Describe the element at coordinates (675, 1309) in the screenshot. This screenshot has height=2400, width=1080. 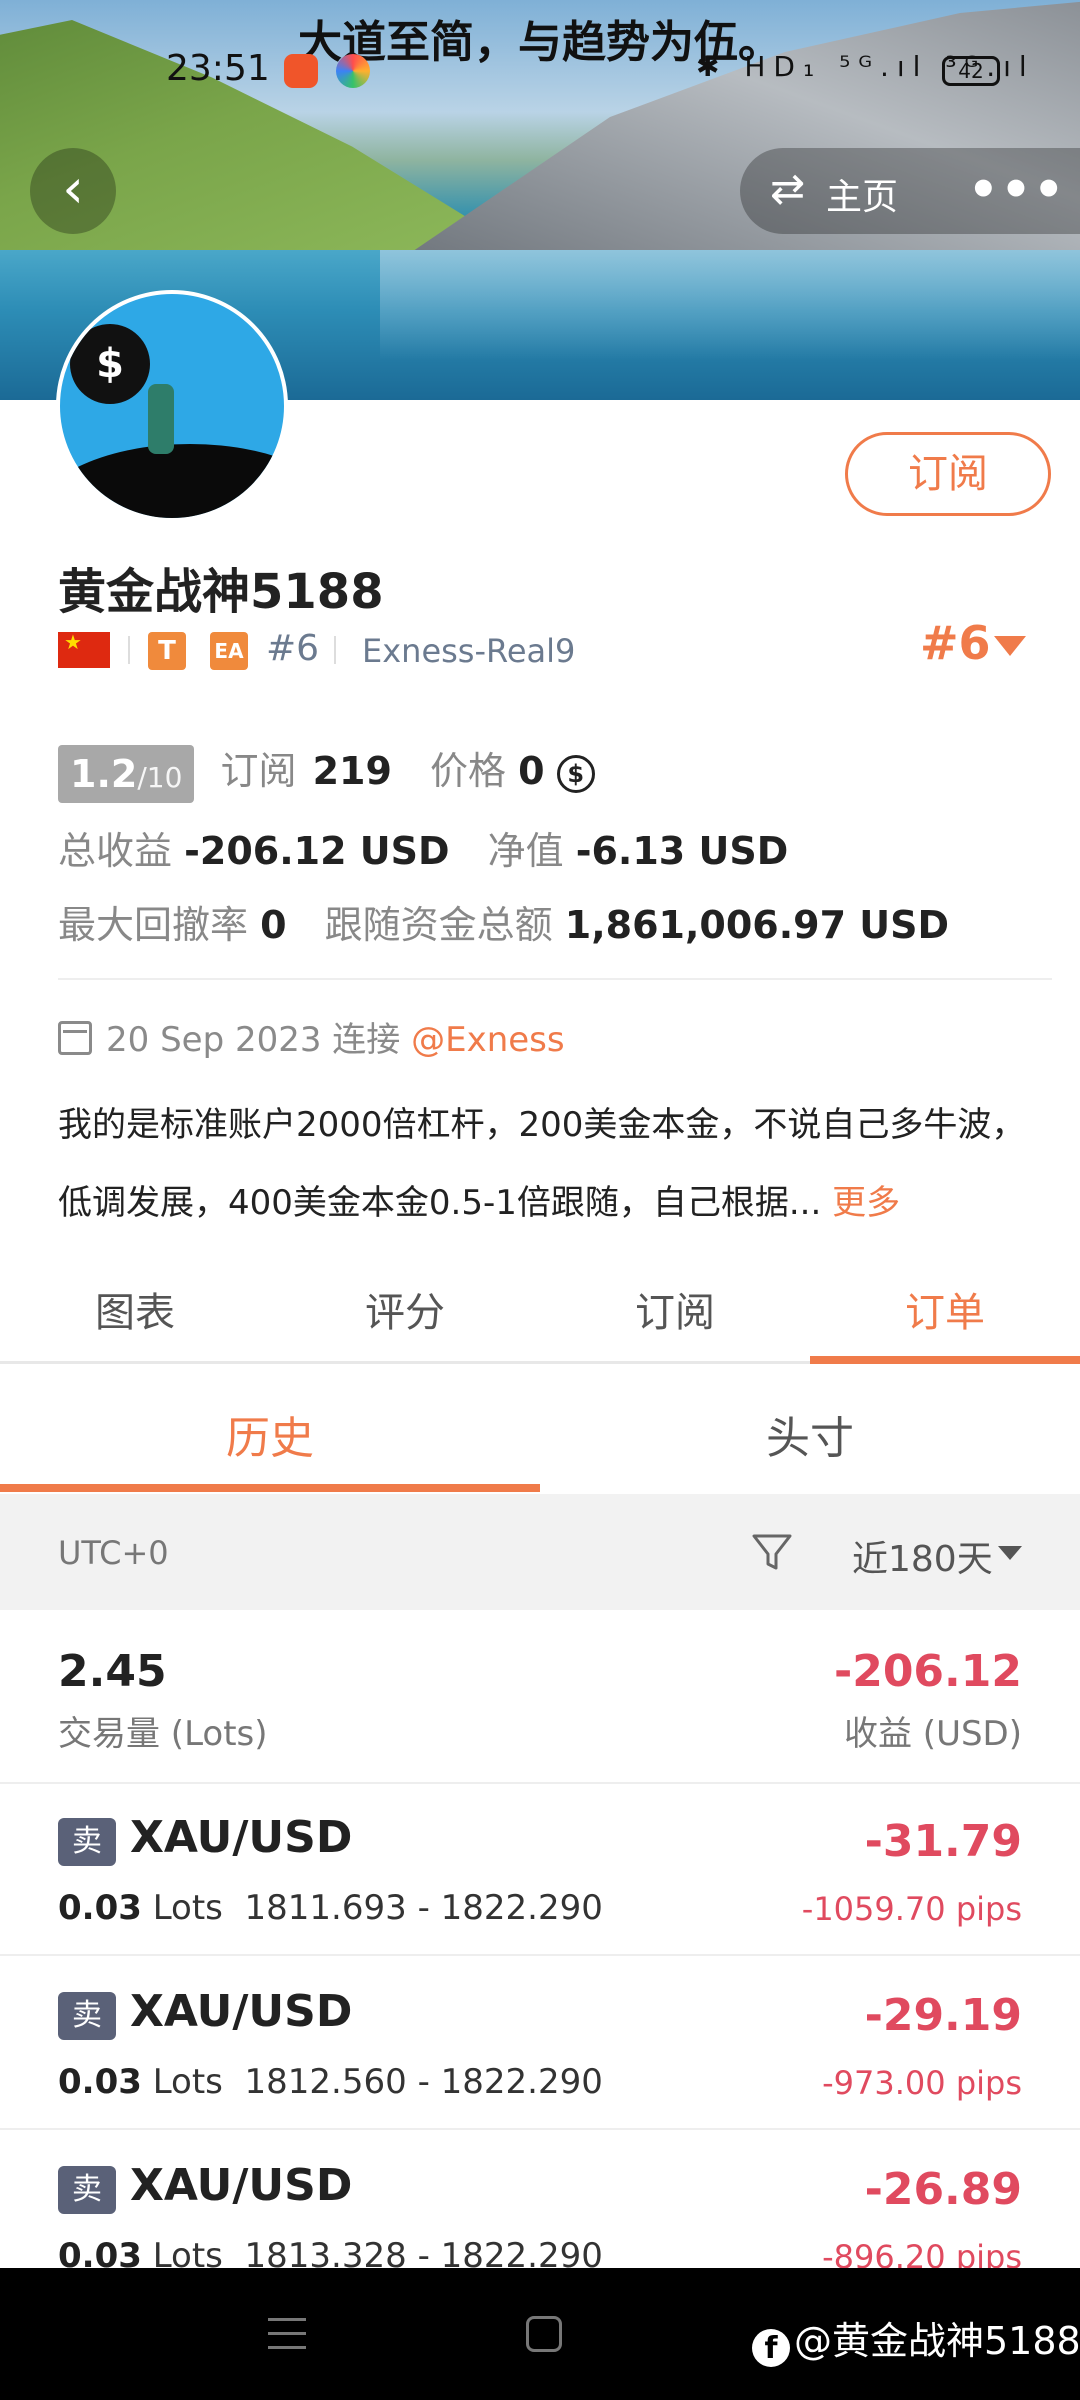
I see `tab-subscribe: 订阅` at that location.